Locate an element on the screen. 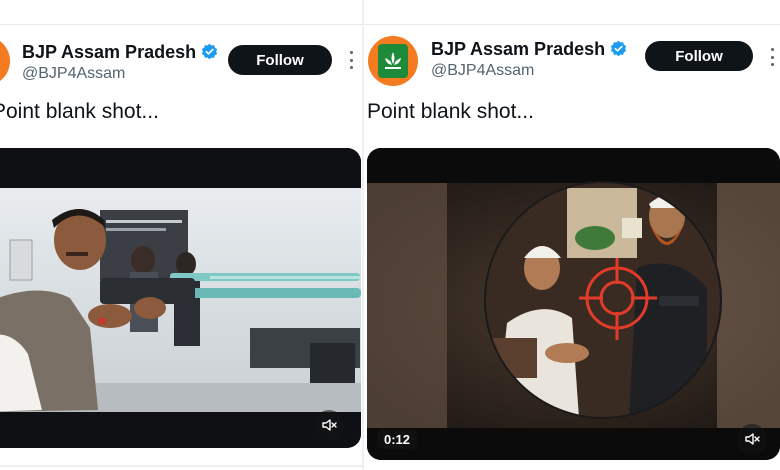 This screenshot has width=780, height=470. video-timestamp: 0:12 is located at coordinates (397, 439).